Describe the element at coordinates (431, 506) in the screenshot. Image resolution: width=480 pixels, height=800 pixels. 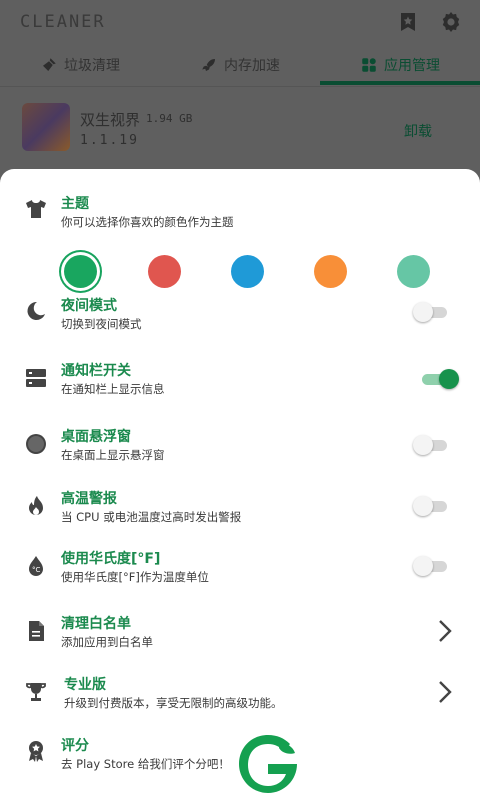
I see `high-temp-alert-switch` at that location.